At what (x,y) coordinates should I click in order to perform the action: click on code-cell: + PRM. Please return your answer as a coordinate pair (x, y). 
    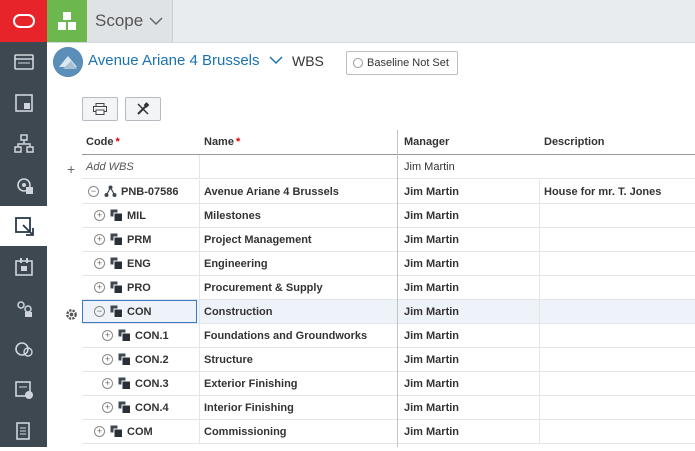
    Looking at the image, I should click on (122, 239).